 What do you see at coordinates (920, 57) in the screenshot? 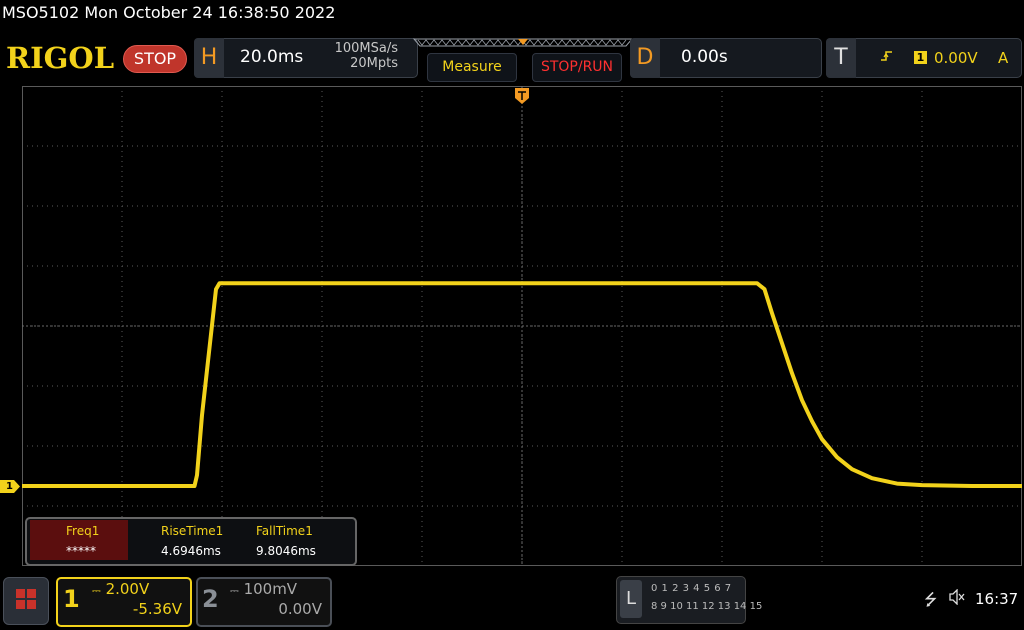
I see `trigger-source: 1` at bounding box center [920, 57].